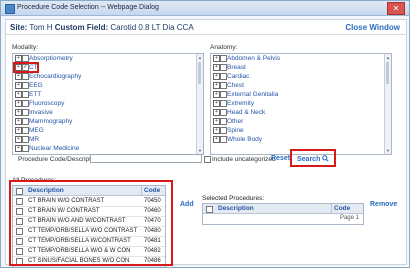 The width and height of the screenshot is (410, 268). Describe the element at coordinates (187, 204) in the screenshot. I see `add-button: Add` at that location.